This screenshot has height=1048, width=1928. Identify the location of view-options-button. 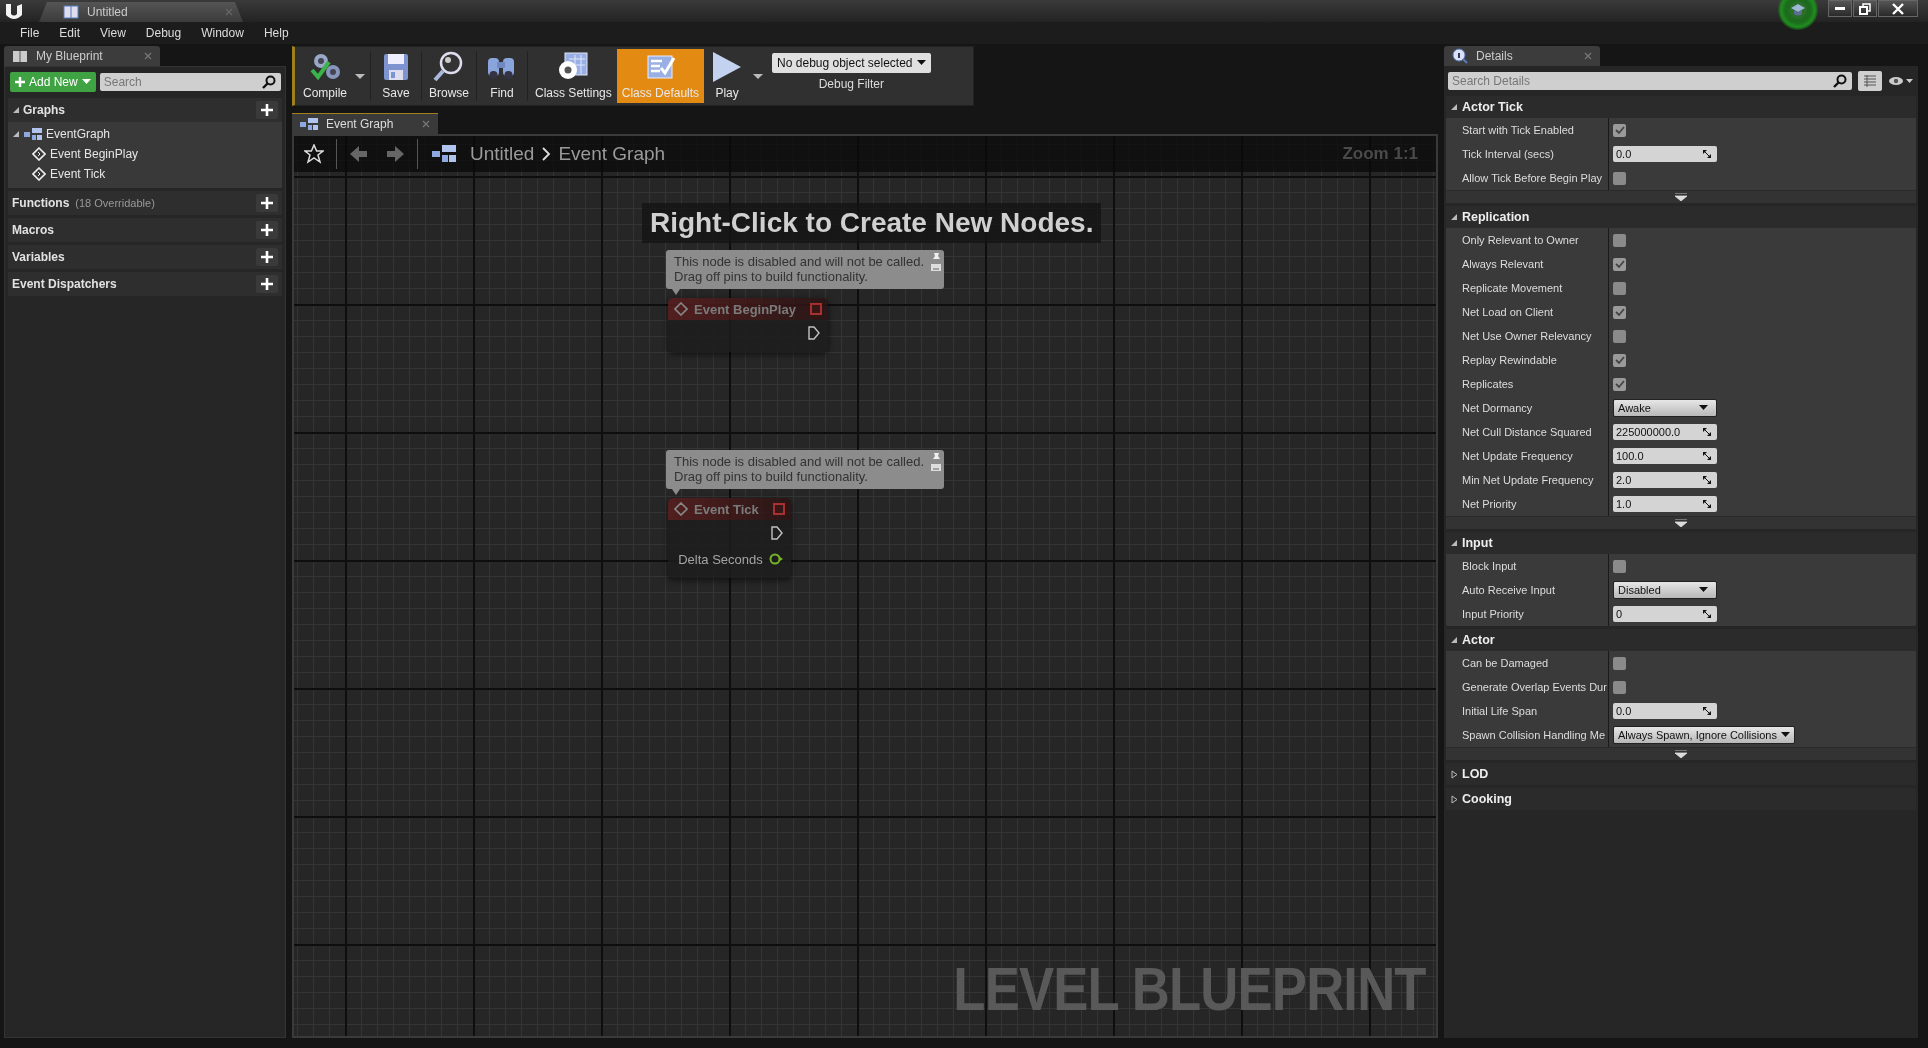
(1870, 81).